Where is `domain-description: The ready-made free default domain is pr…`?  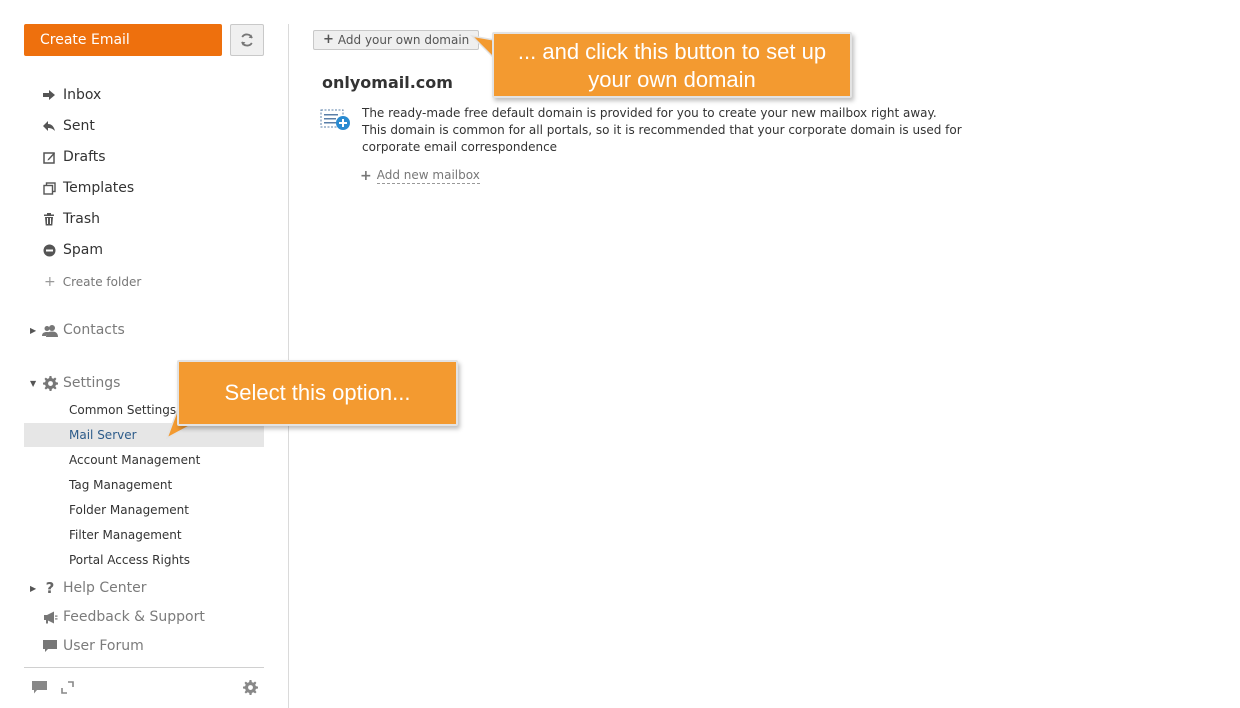 domain-description: The ready-made free default domain is pr… is located at coordinates (682, 130).